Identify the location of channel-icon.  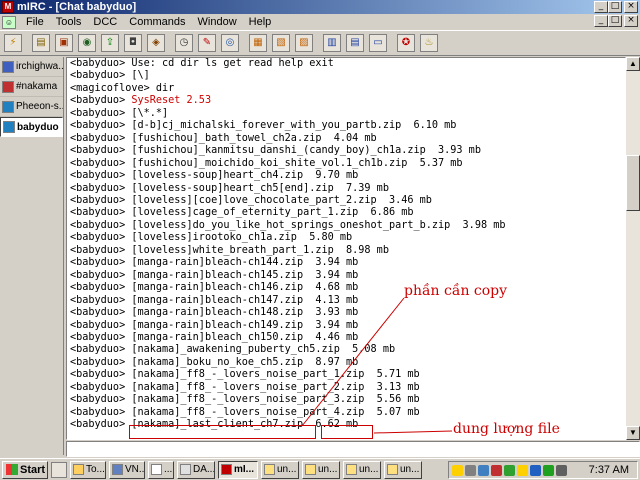
(8, 86).